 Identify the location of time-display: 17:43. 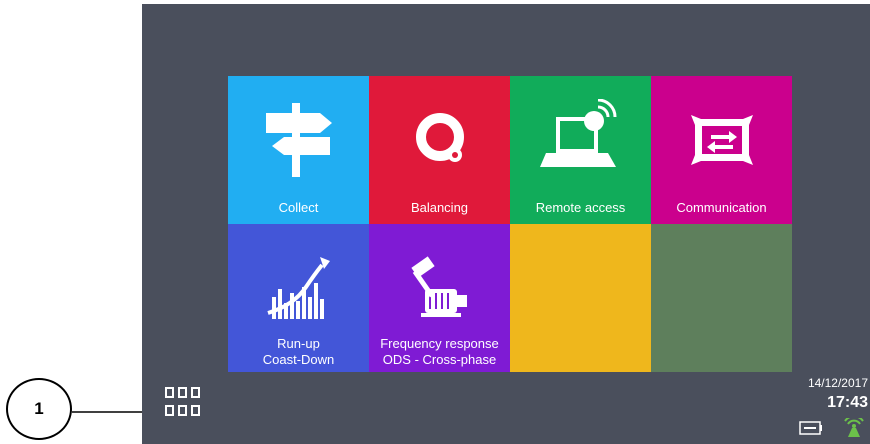
(847, 402).